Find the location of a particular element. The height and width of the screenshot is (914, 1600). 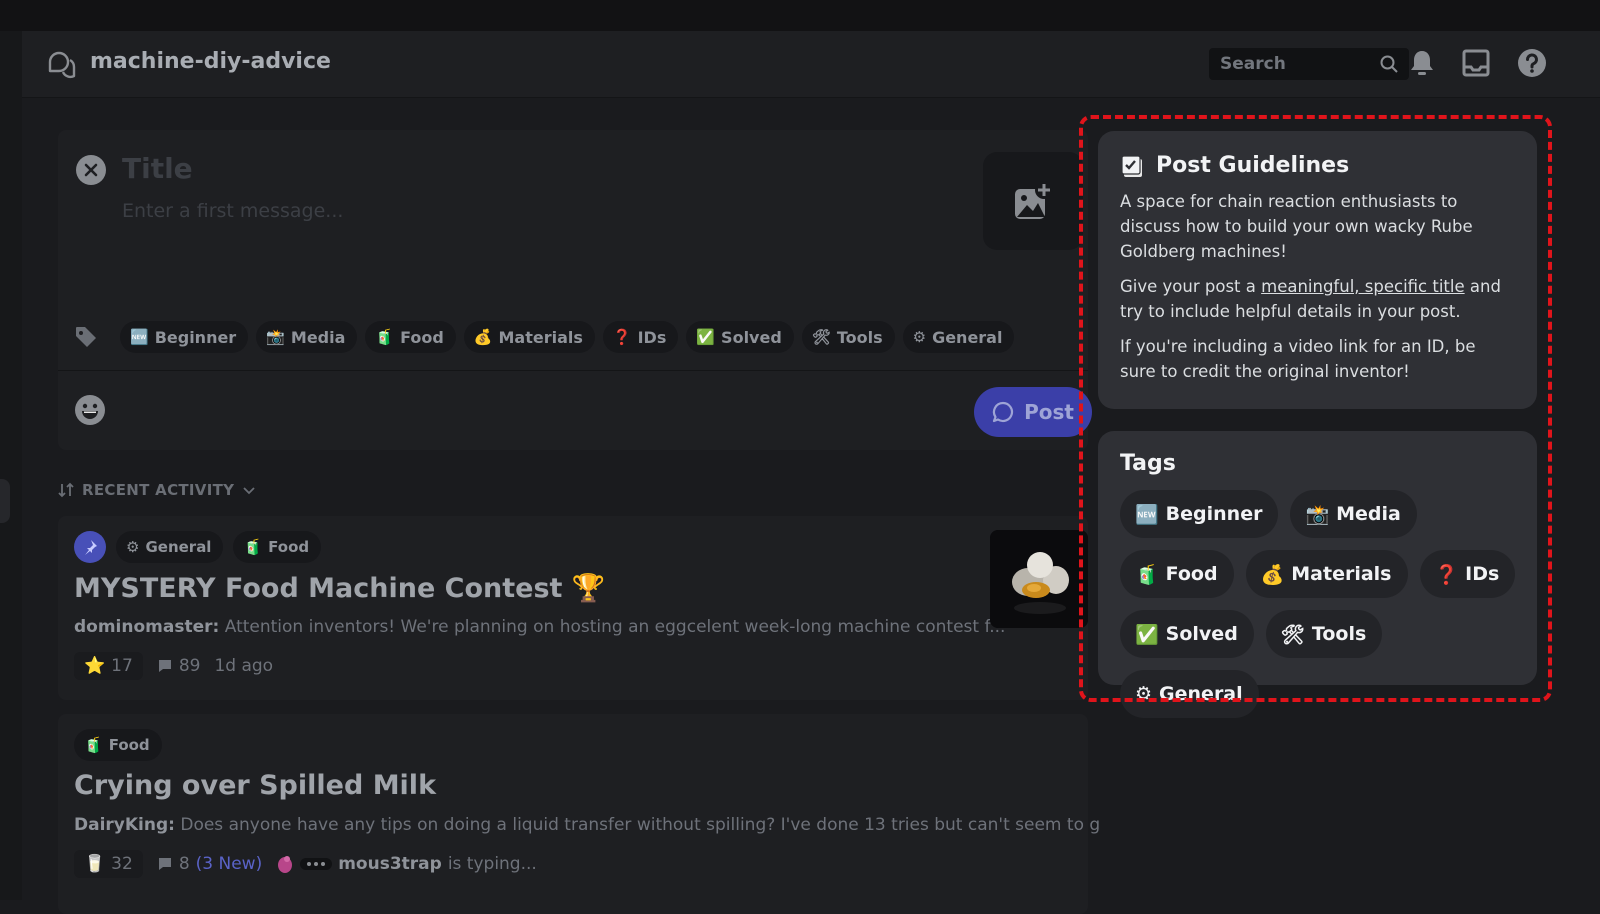

guidelines-title: Post Guidelines is located at coordinates (1317, 165).